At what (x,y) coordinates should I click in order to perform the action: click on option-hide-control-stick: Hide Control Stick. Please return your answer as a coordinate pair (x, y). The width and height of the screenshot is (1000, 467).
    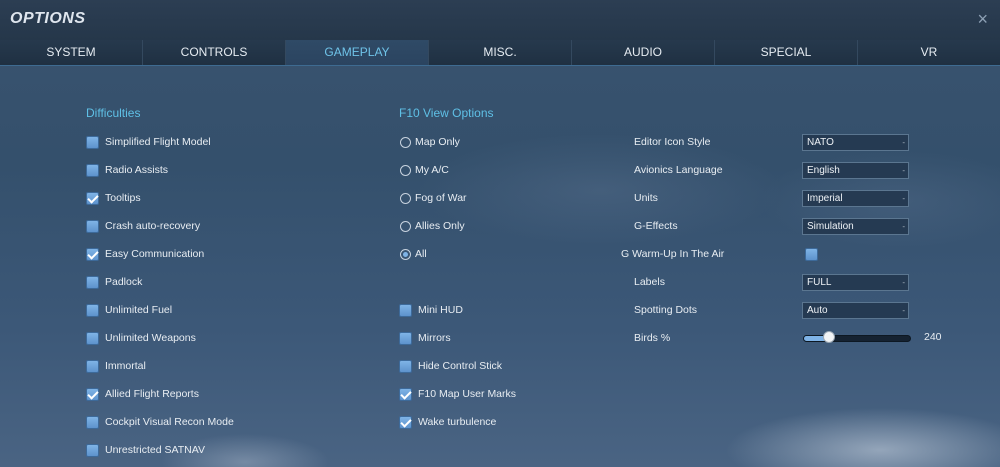
    Looking at the image, I should click on (450, 366).